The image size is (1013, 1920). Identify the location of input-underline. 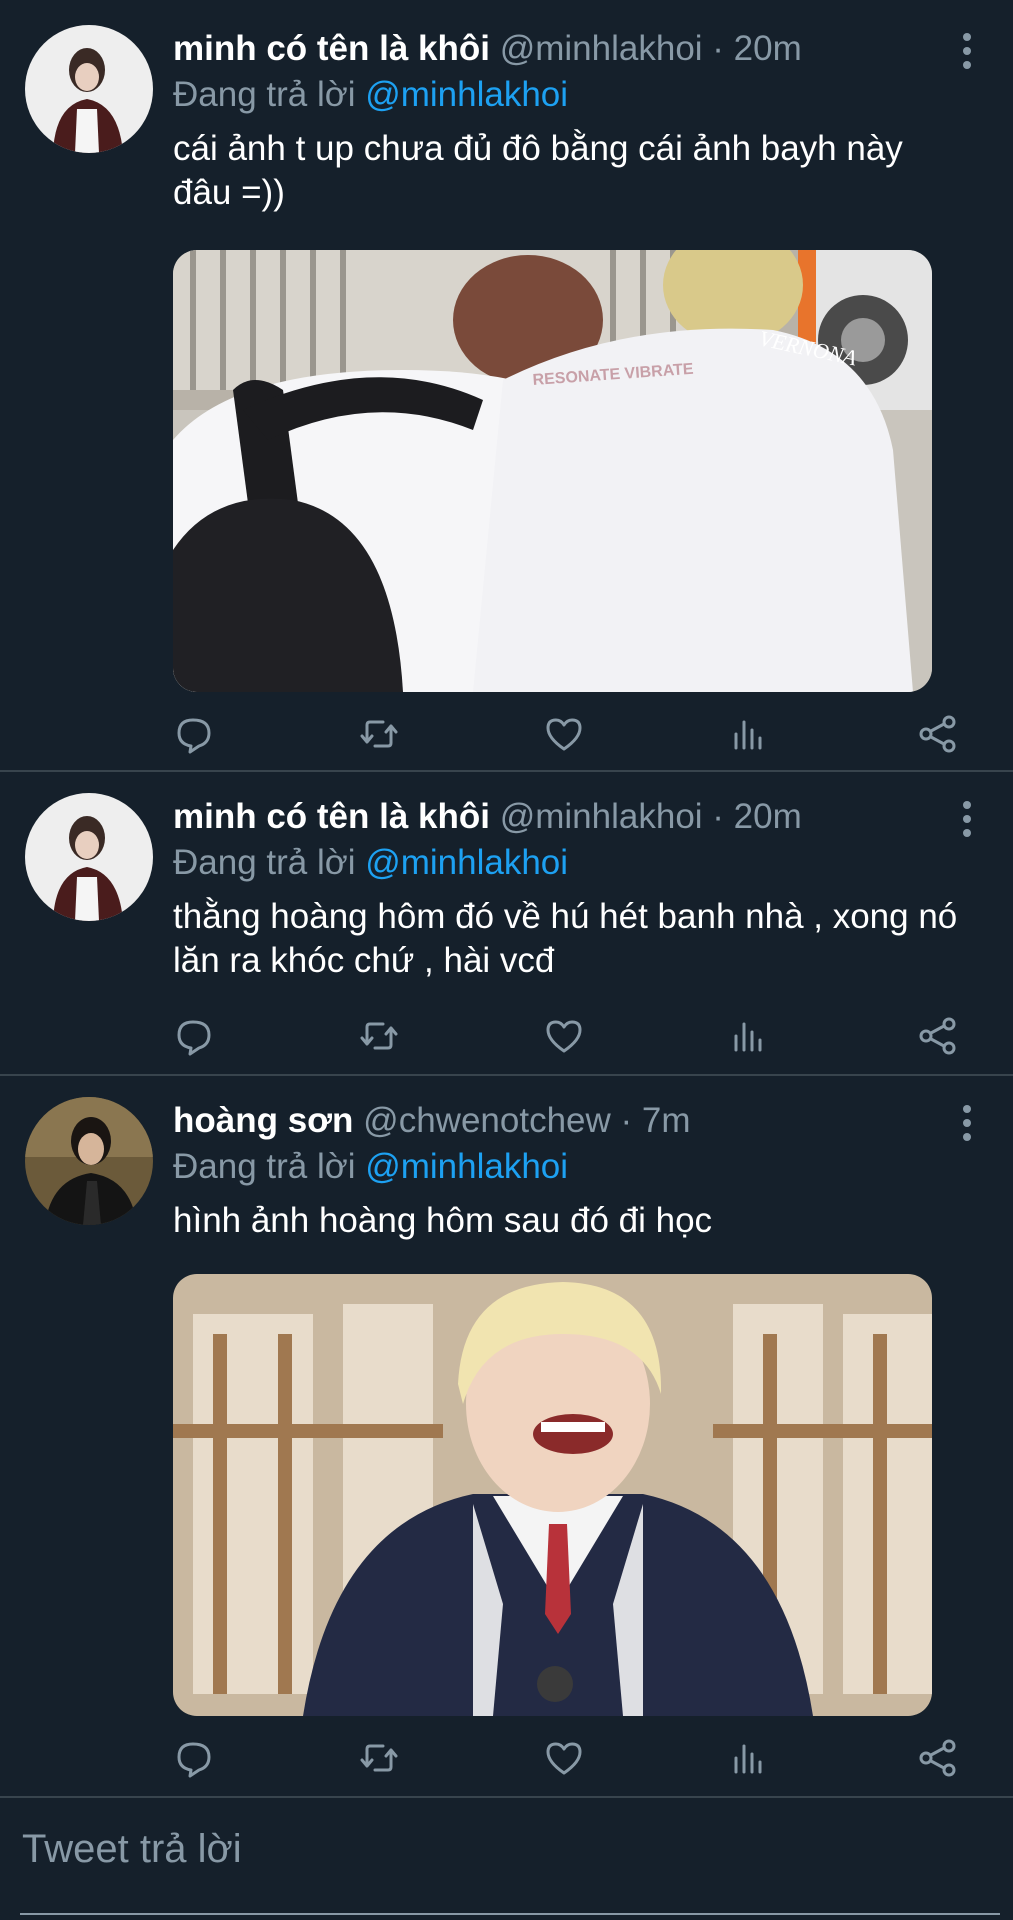
(510, 1914).